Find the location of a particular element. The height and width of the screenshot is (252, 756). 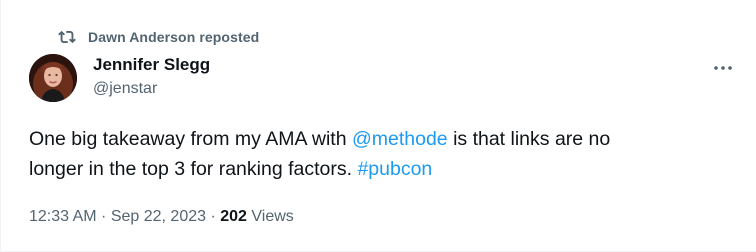

more-options-button is located at coordinates (723, 68).